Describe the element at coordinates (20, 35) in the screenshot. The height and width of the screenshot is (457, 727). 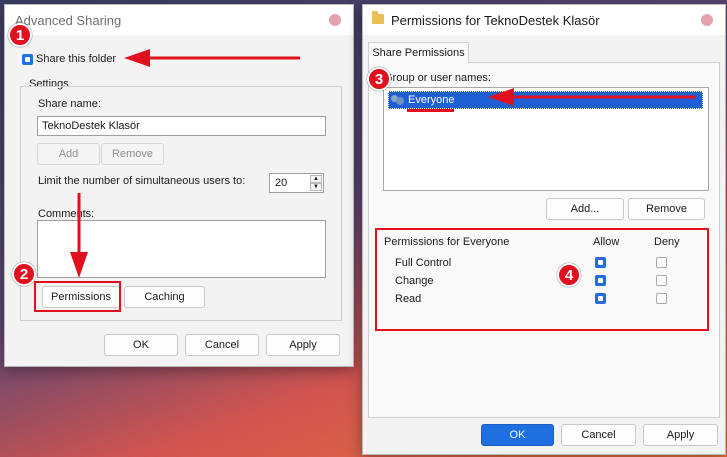
I see `step-1-badge: 1` at that location.